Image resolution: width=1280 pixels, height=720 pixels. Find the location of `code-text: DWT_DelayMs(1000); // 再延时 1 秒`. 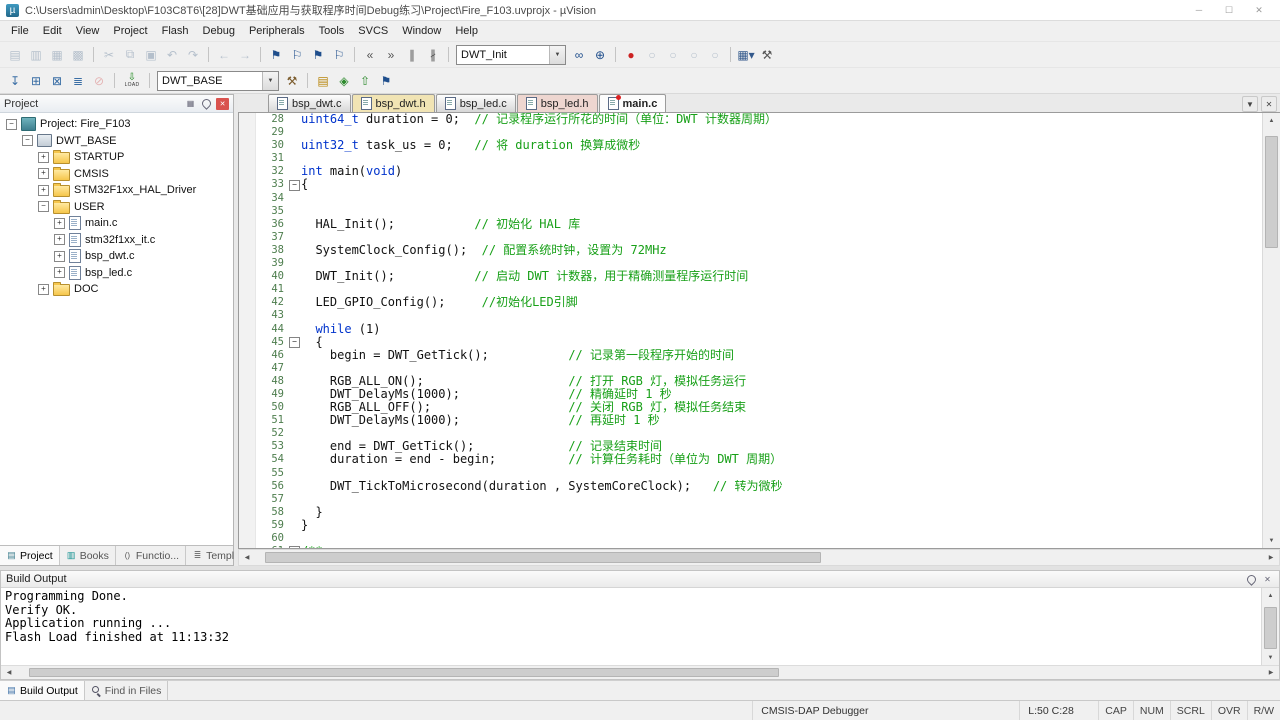

code-text: DWT_DelayMs(1000); // 再延时 1 秒 is located at coordinates (781, 420).